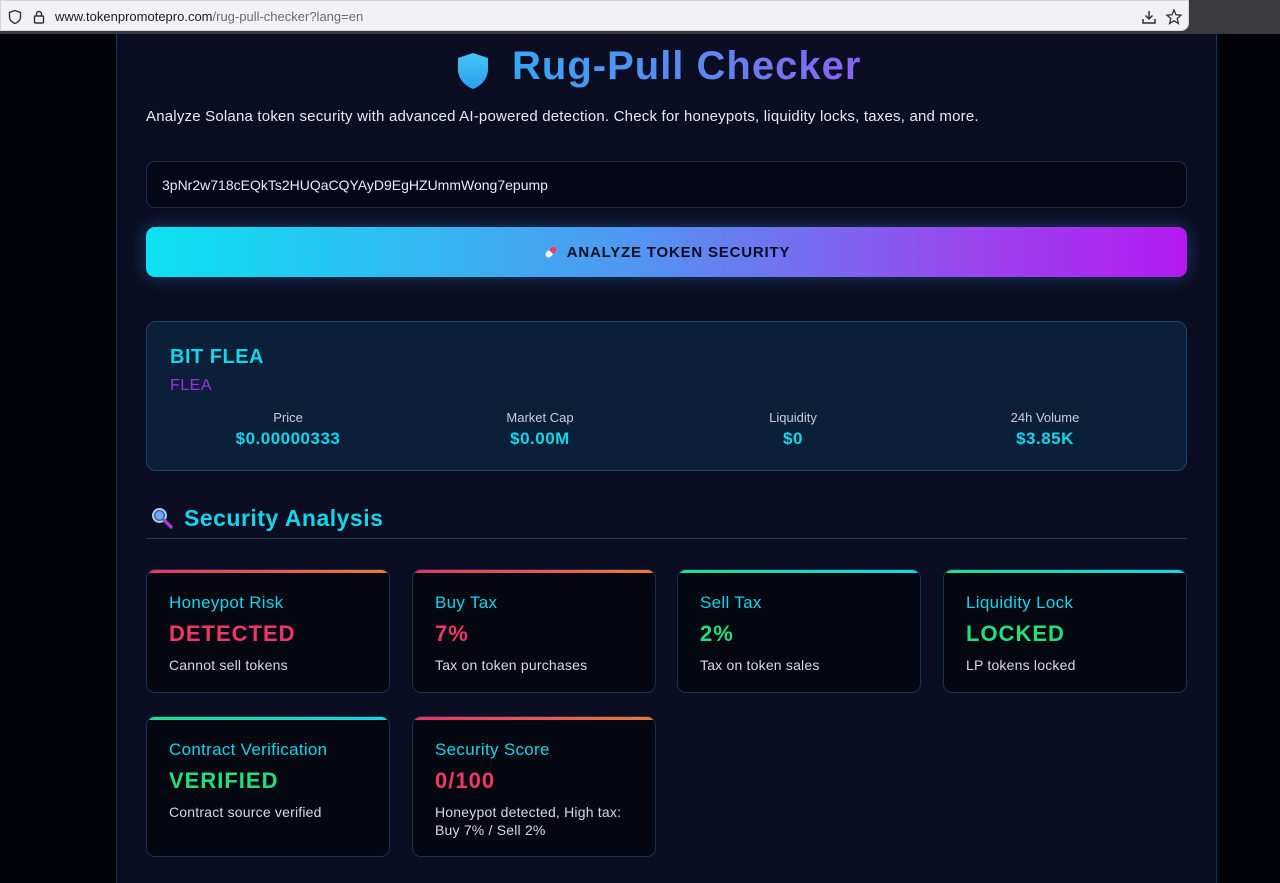 This screenshot has height=883, width=1280. I want to click on card-description: Contract source verified, so click(245, 812).